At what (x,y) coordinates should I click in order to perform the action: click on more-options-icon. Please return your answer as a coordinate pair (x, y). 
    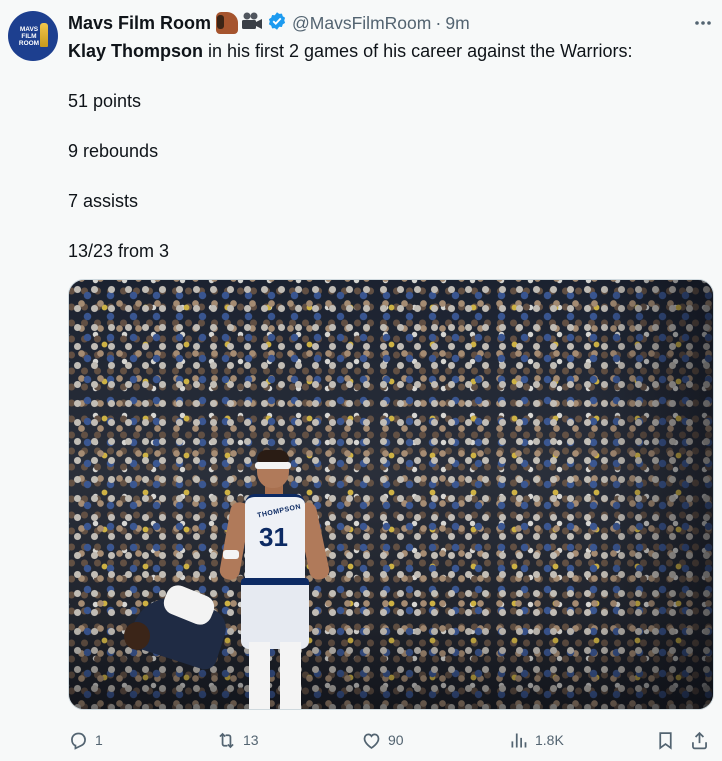
    Looking at the image, I should click on (703, 23).